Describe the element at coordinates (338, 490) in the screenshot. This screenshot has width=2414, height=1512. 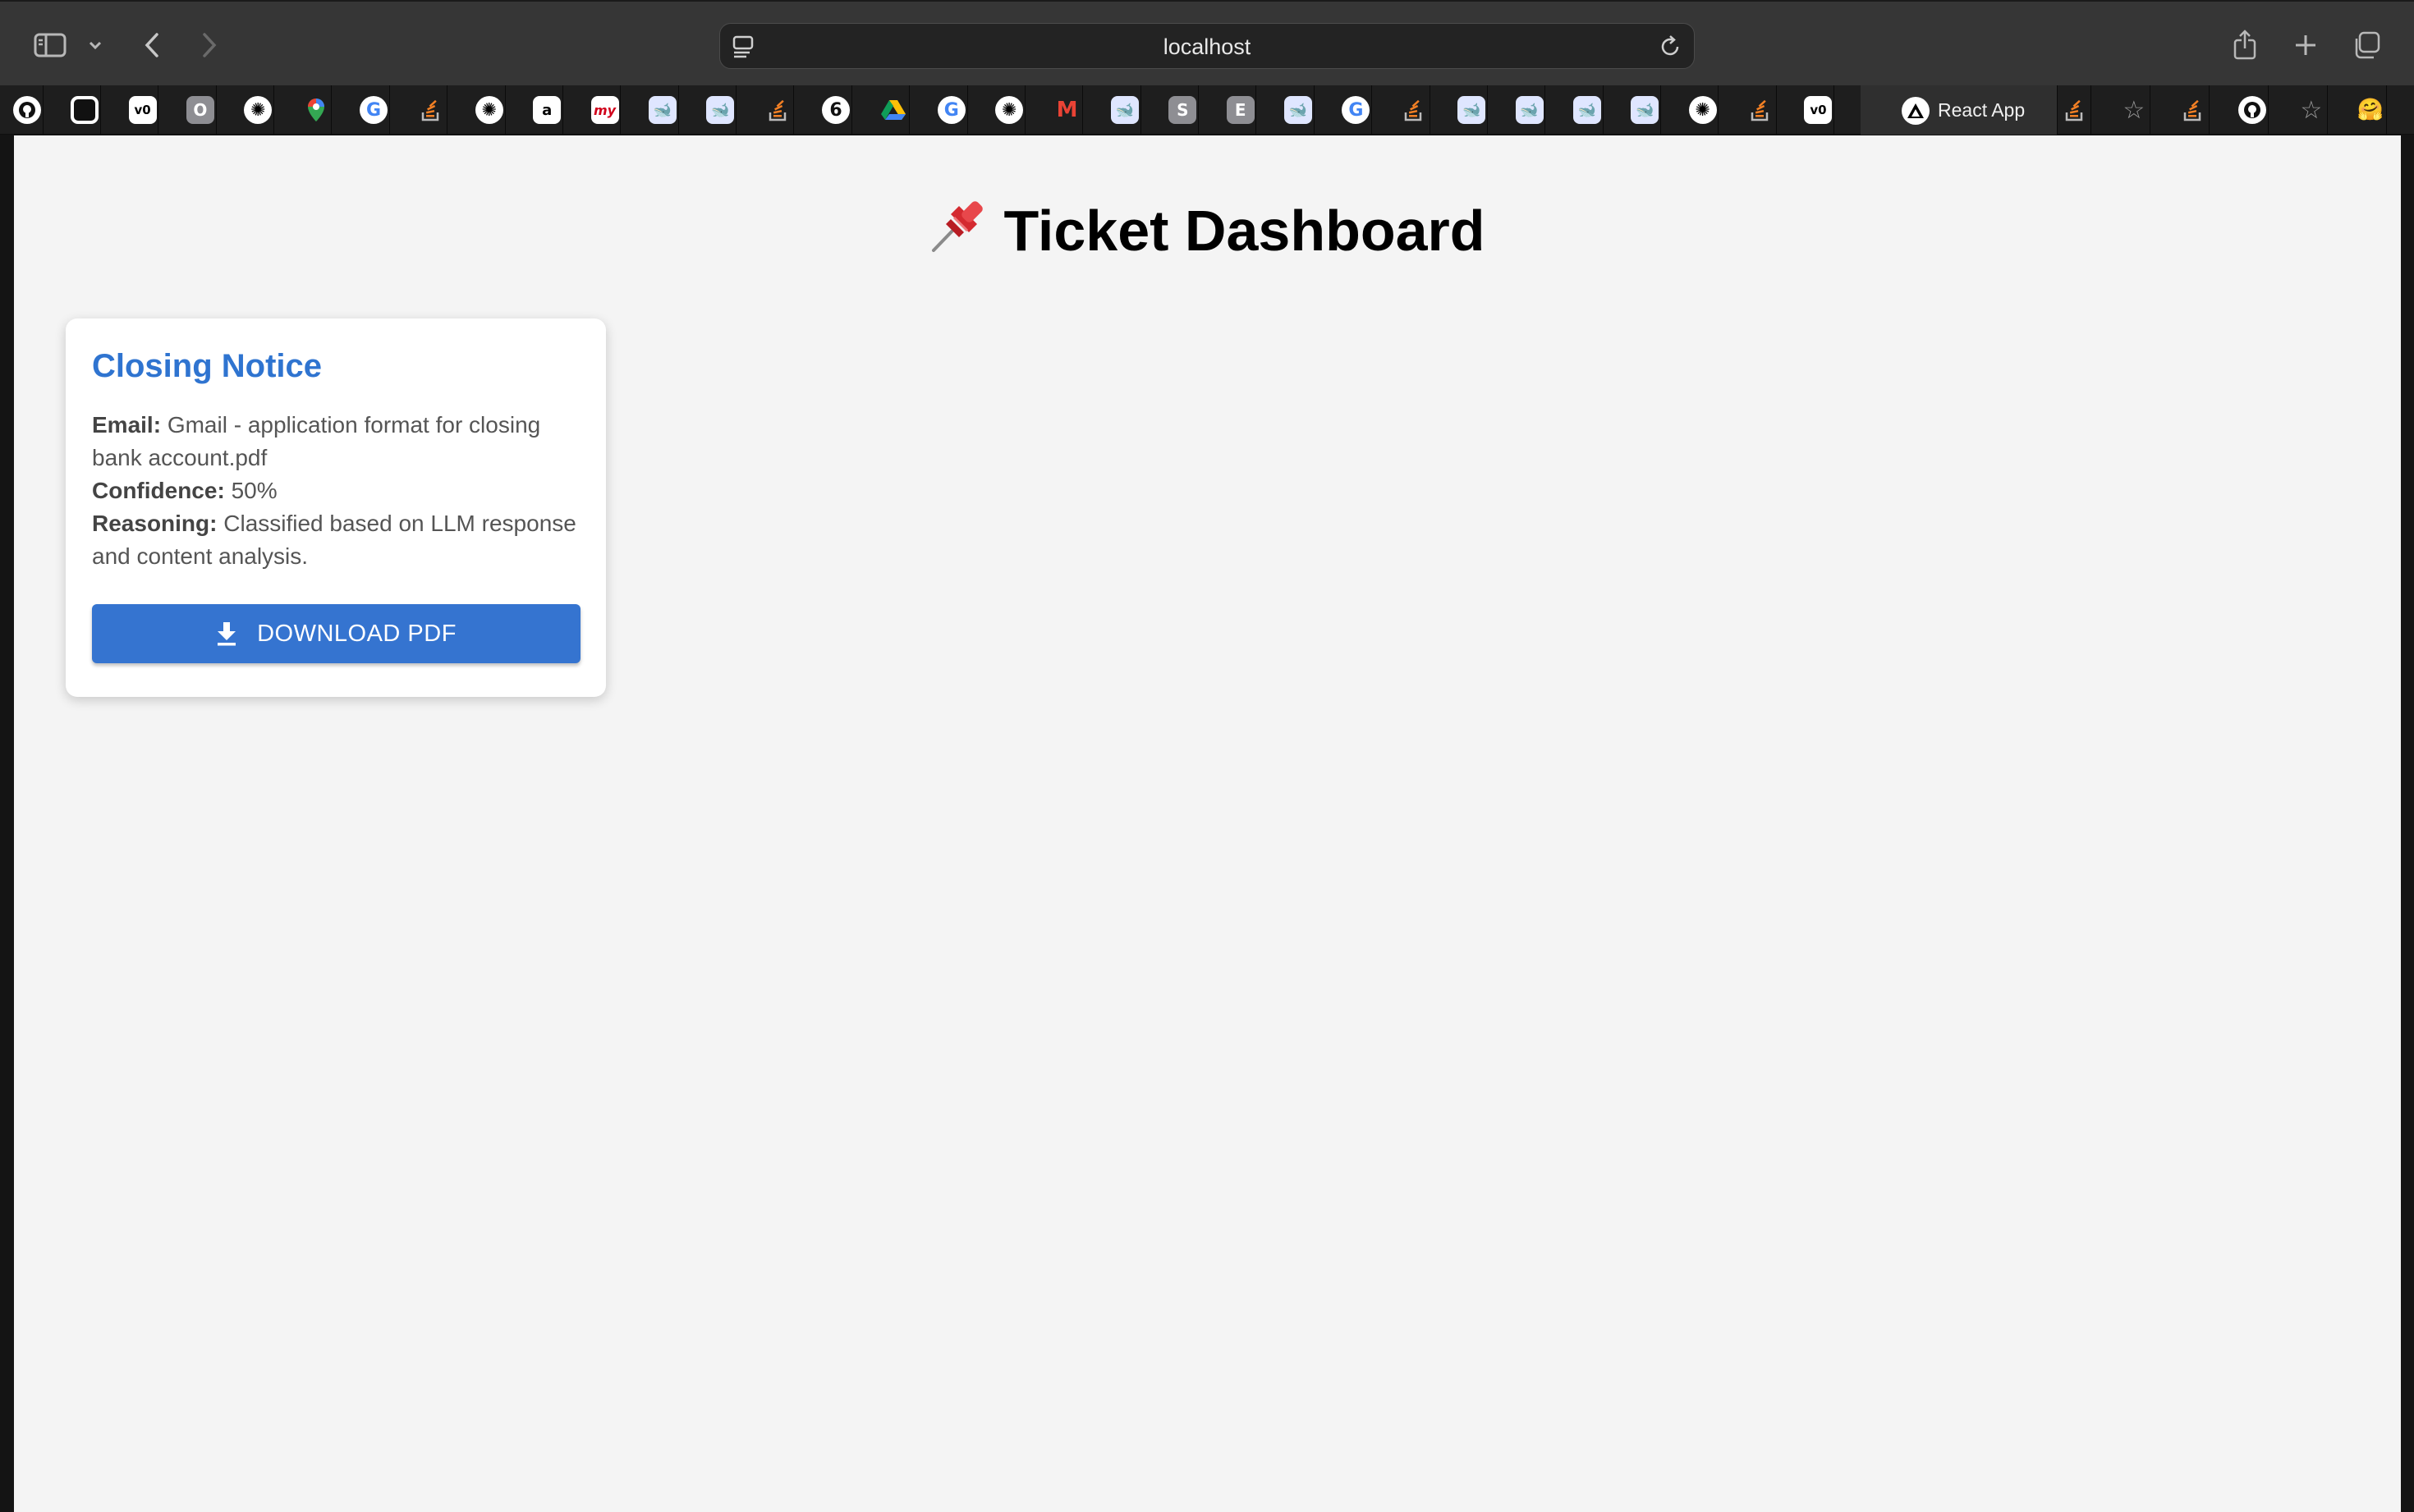
I see `ticket-confidence-row: Confidence: 50%` at that location.